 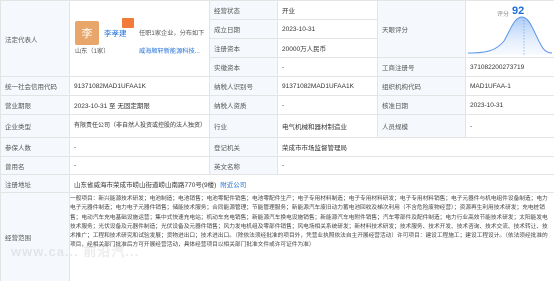 I want to click on reg-capital-label: 注册资本, so click(x=244, y=48).